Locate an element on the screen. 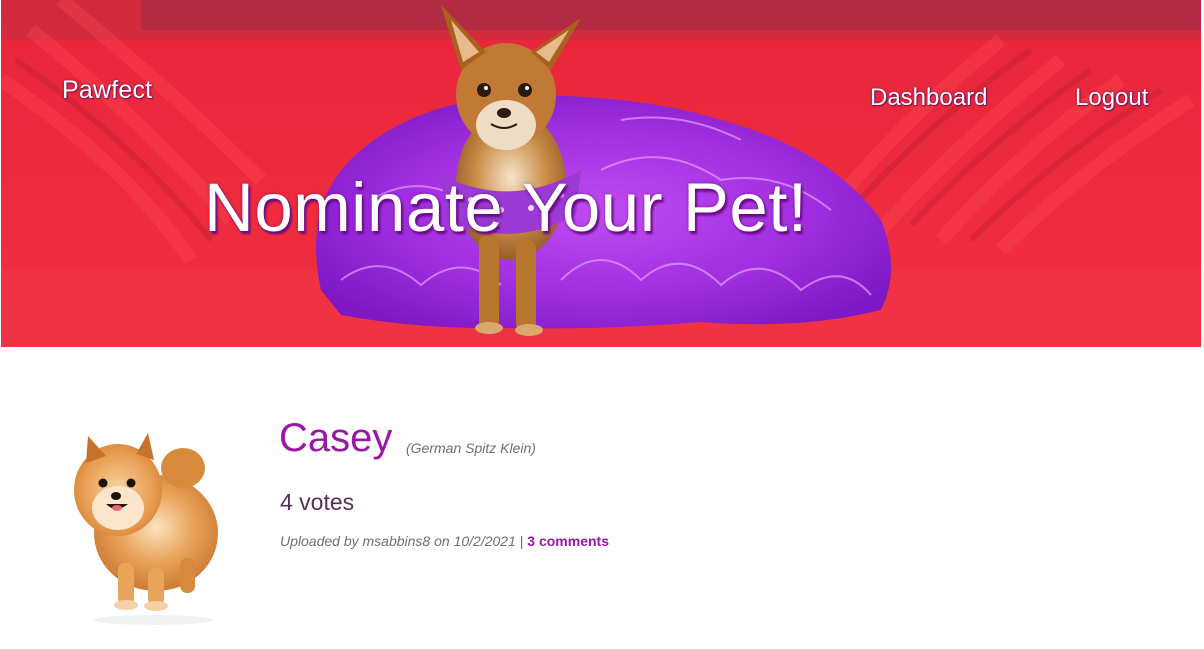 Image resolution: width=1204 pixels, height=649 pixels. comments-link: 3 comments is located at coordinates (568, 541).